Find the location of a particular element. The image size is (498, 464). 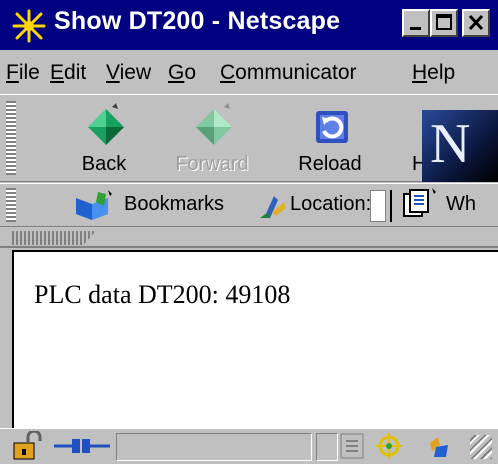

plc-data-text: PLC data DT200: 49108 is located at coordinates (162, 294).